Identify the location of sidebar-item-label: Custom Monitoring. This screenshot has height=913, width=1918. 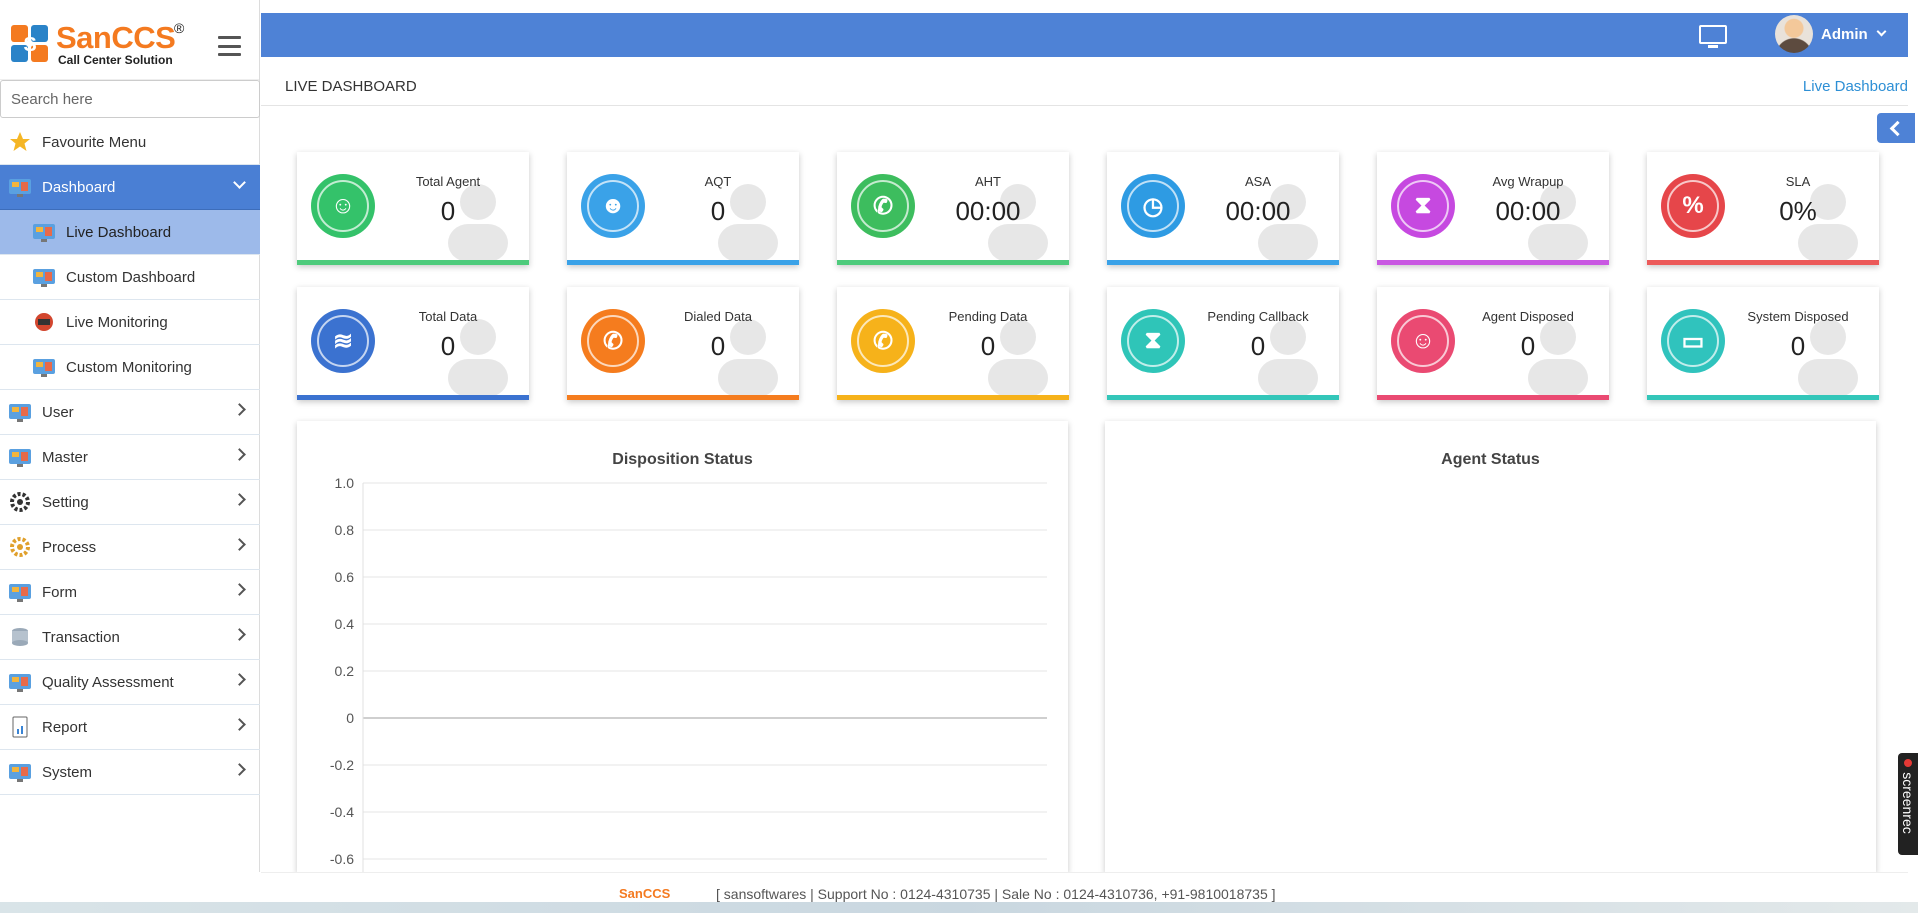
(129, 367).